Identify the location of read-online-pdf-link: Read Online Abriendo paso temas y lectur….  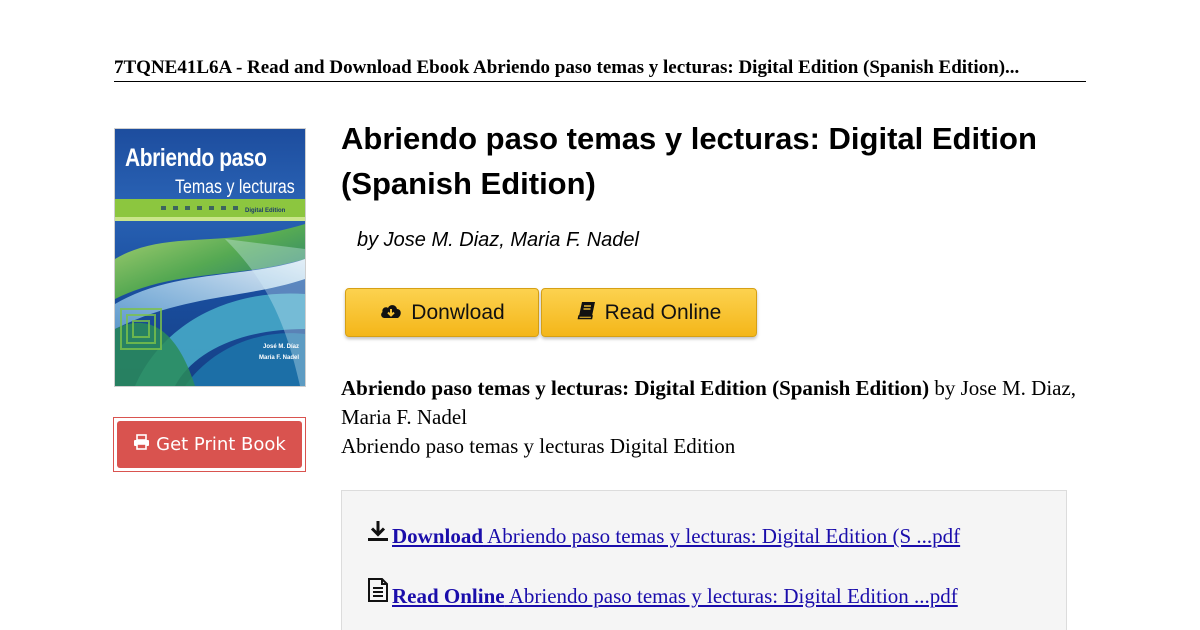
(675, 596).